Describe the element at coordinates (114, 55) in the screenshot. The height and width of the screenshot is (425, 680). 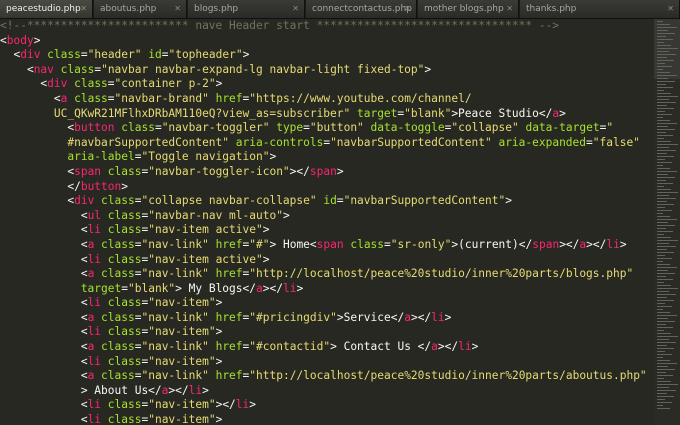
I see `code-token: "header"` at that location.